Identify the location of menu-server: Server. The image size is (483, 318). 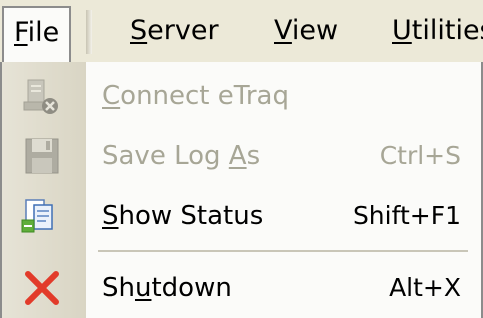
(174, 31).